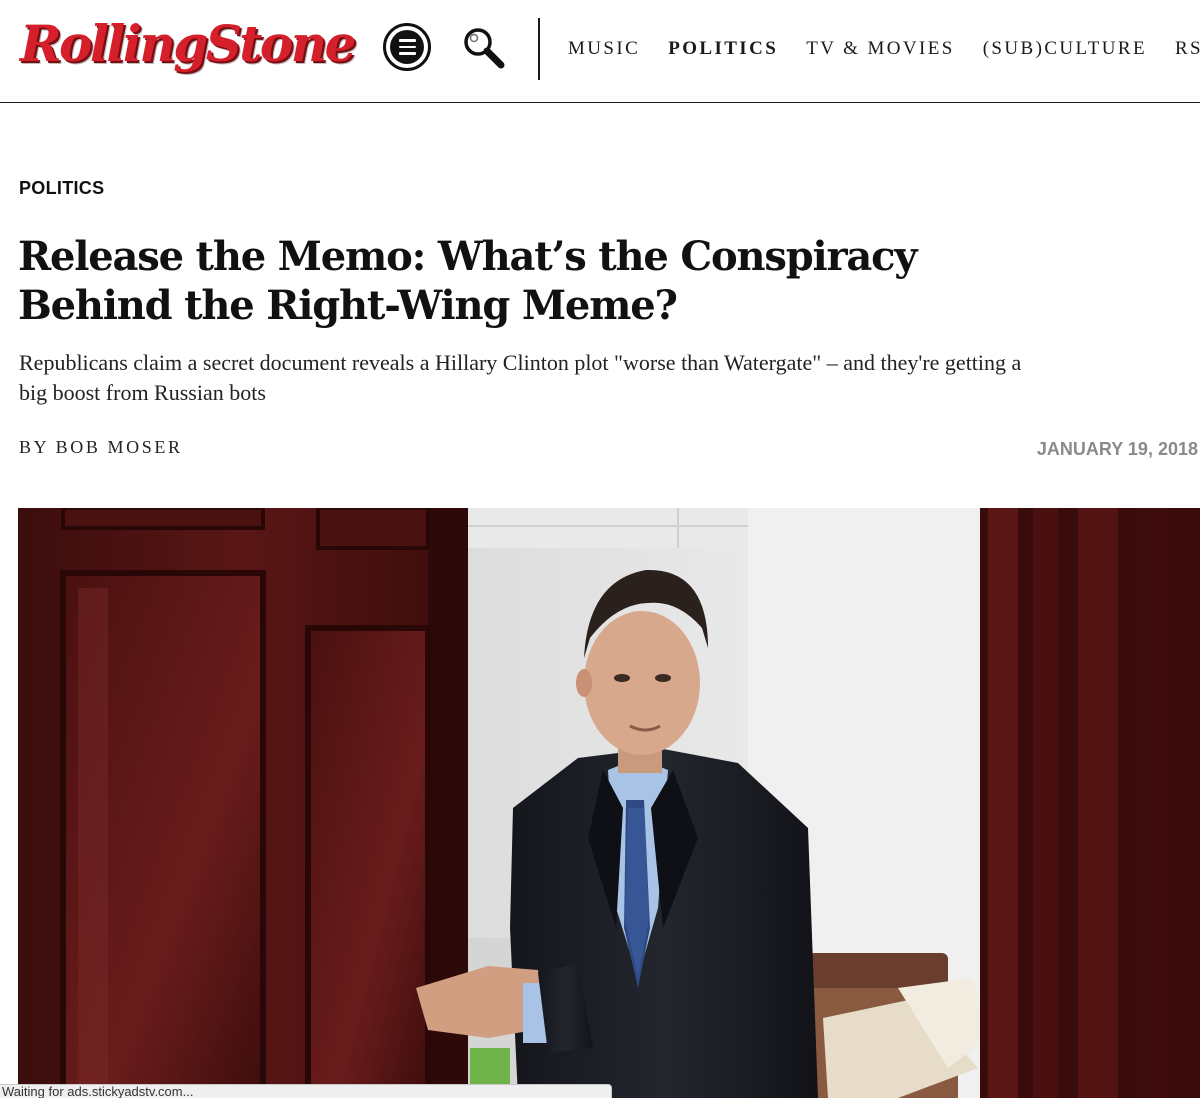 Image resolution: width=1200 pixels, height=1098 pixels. I want to click on menu-button, so click(407, 47).